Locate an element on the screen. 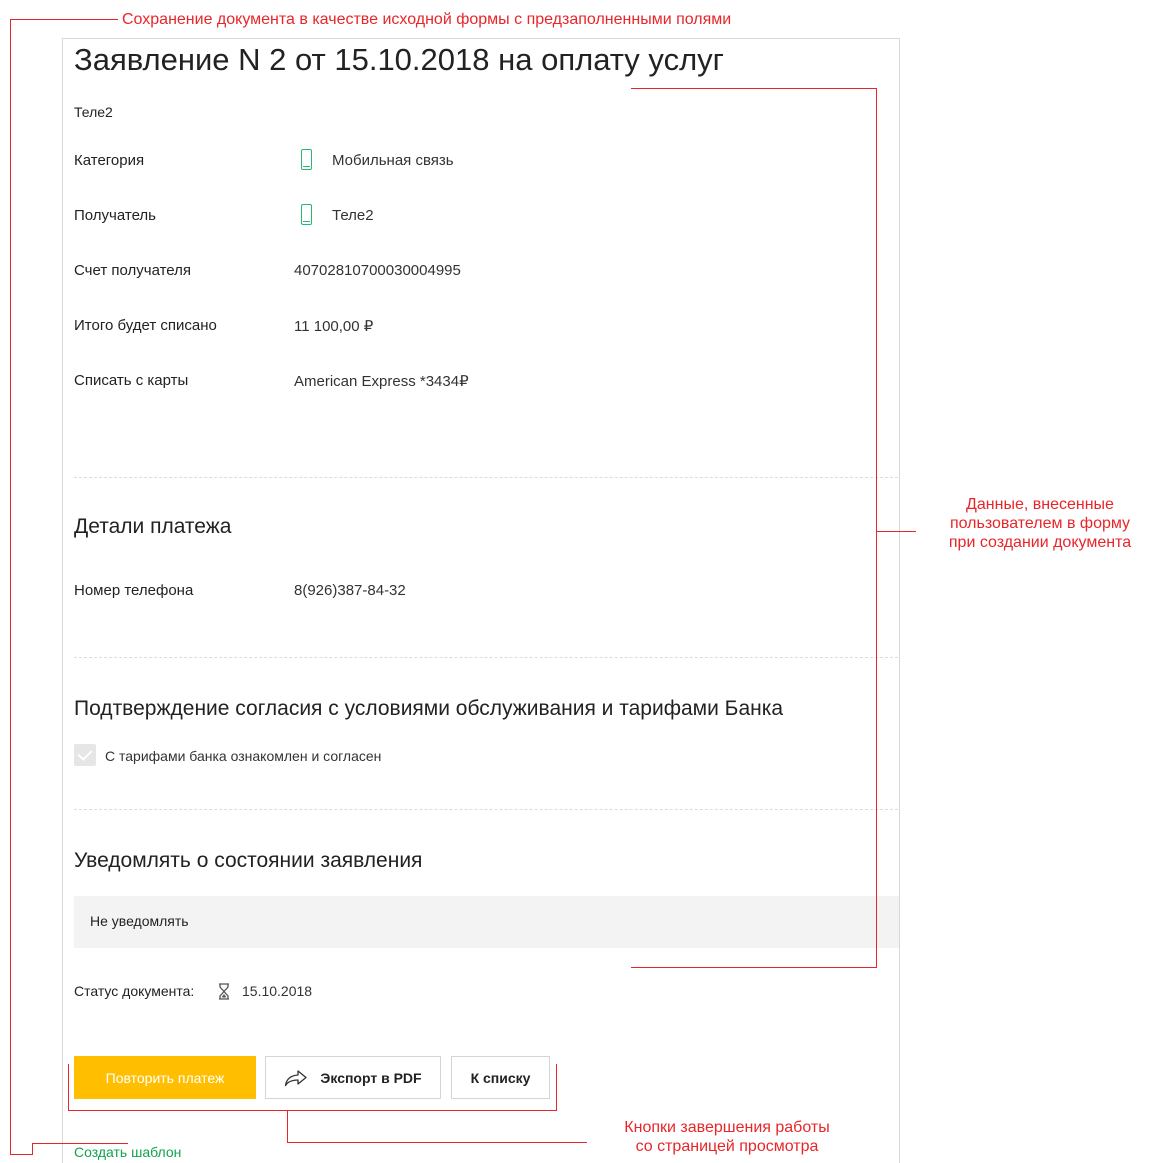  provider-name: Теле2 is located at coordinates (93, 112).